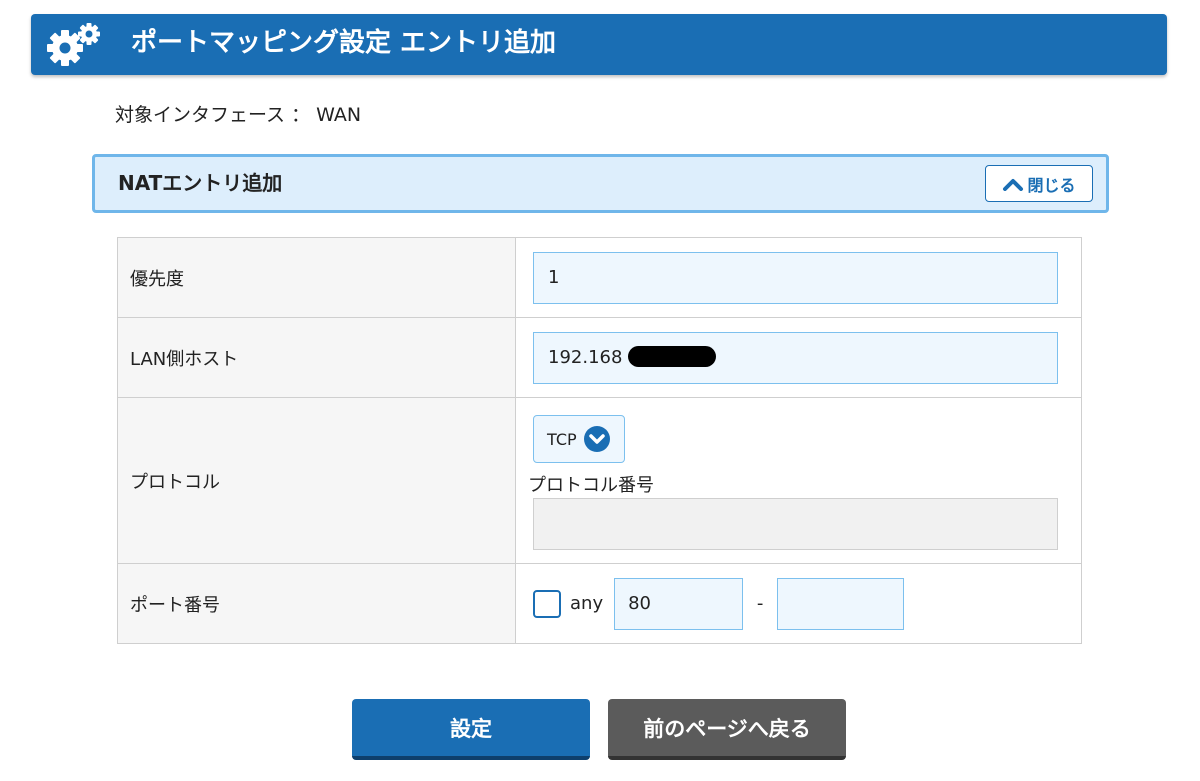 This screenshot has height=781, width=1200. What do you see at coordinates (316, 277) in the screenshot?
I see `priority-label: 優先度` at bounding box center [316, 277].